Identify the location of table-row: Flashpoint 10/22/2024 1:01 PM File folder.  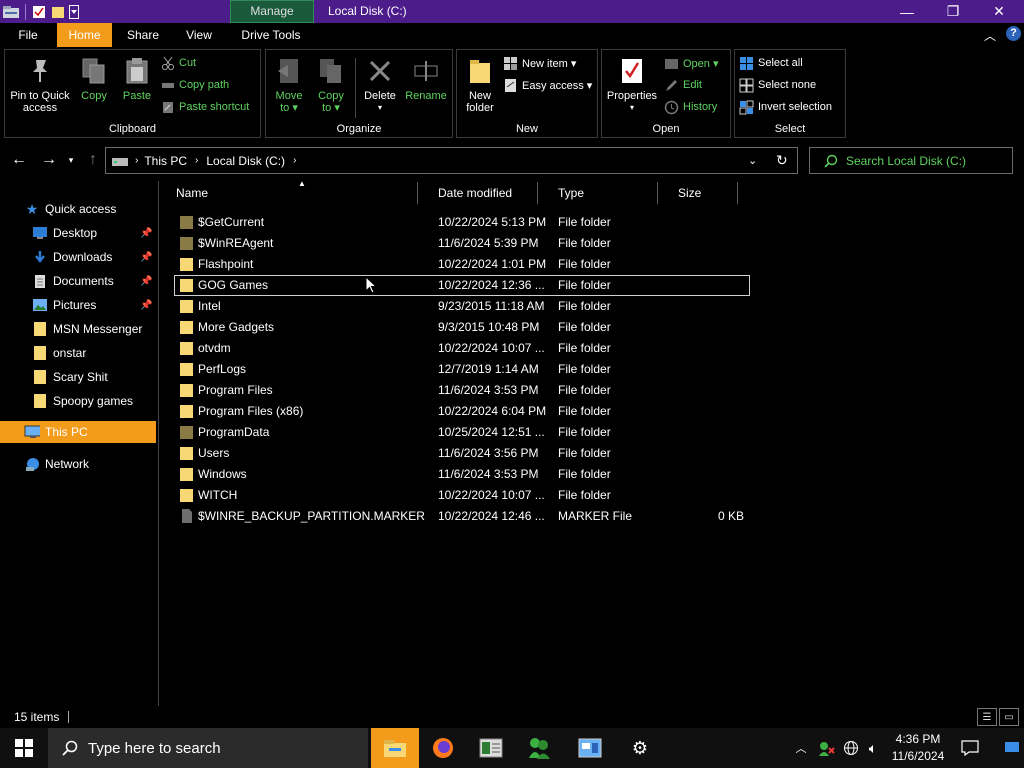
(462, 264).